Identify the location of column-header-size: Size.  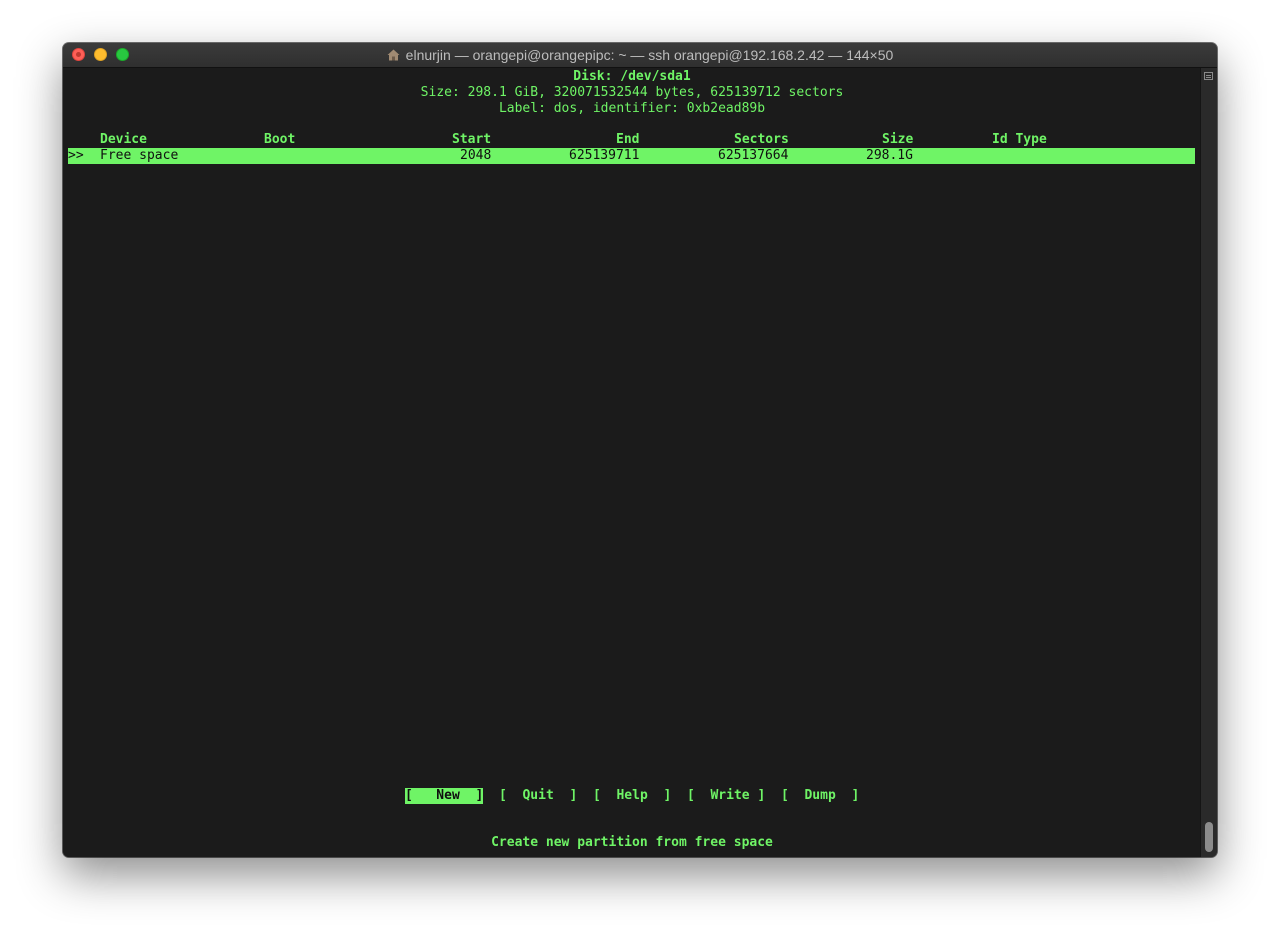
(898, 139).